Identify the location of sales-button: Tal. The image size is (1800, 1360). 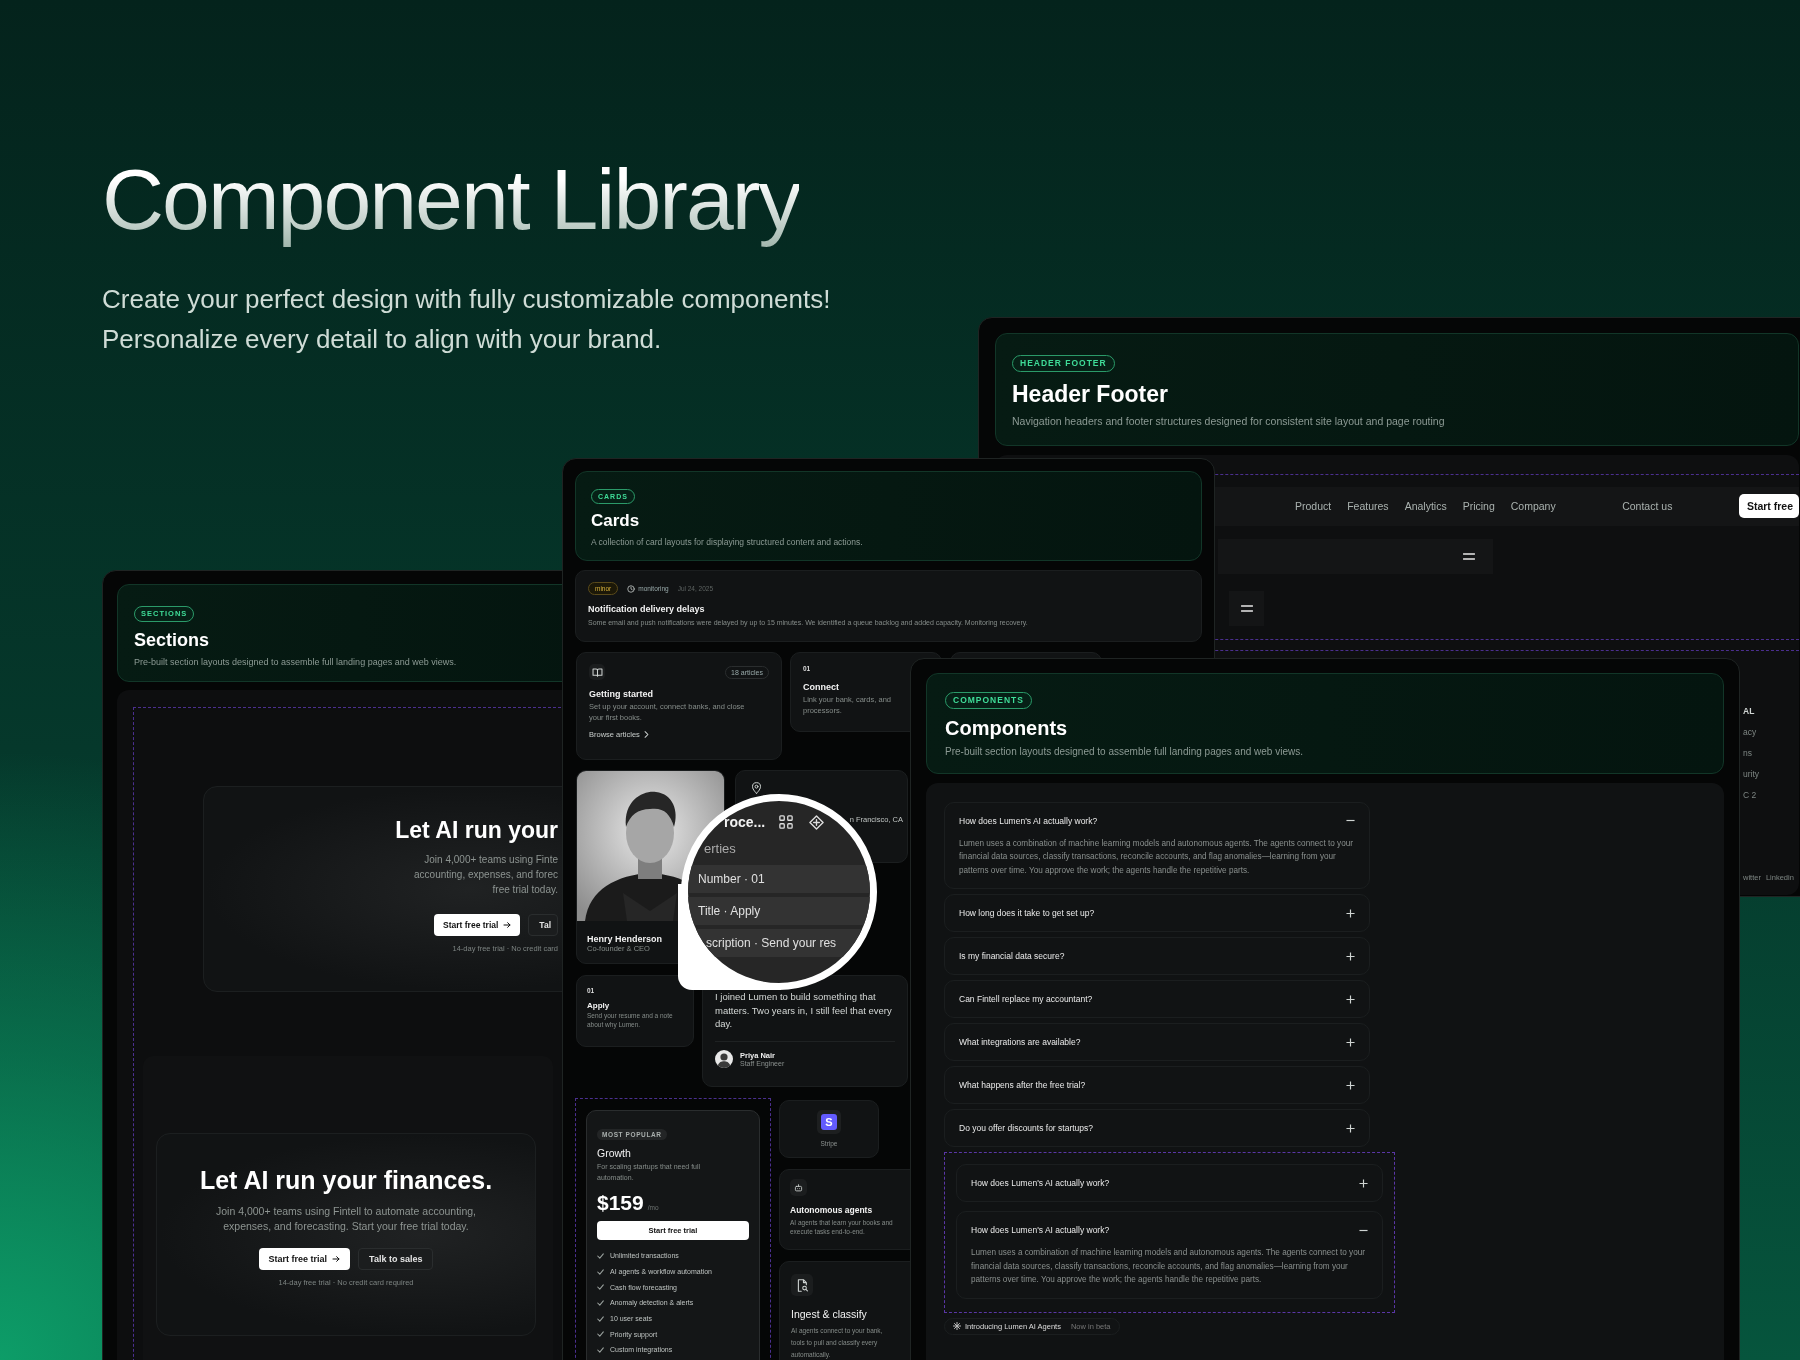
(543, 924).